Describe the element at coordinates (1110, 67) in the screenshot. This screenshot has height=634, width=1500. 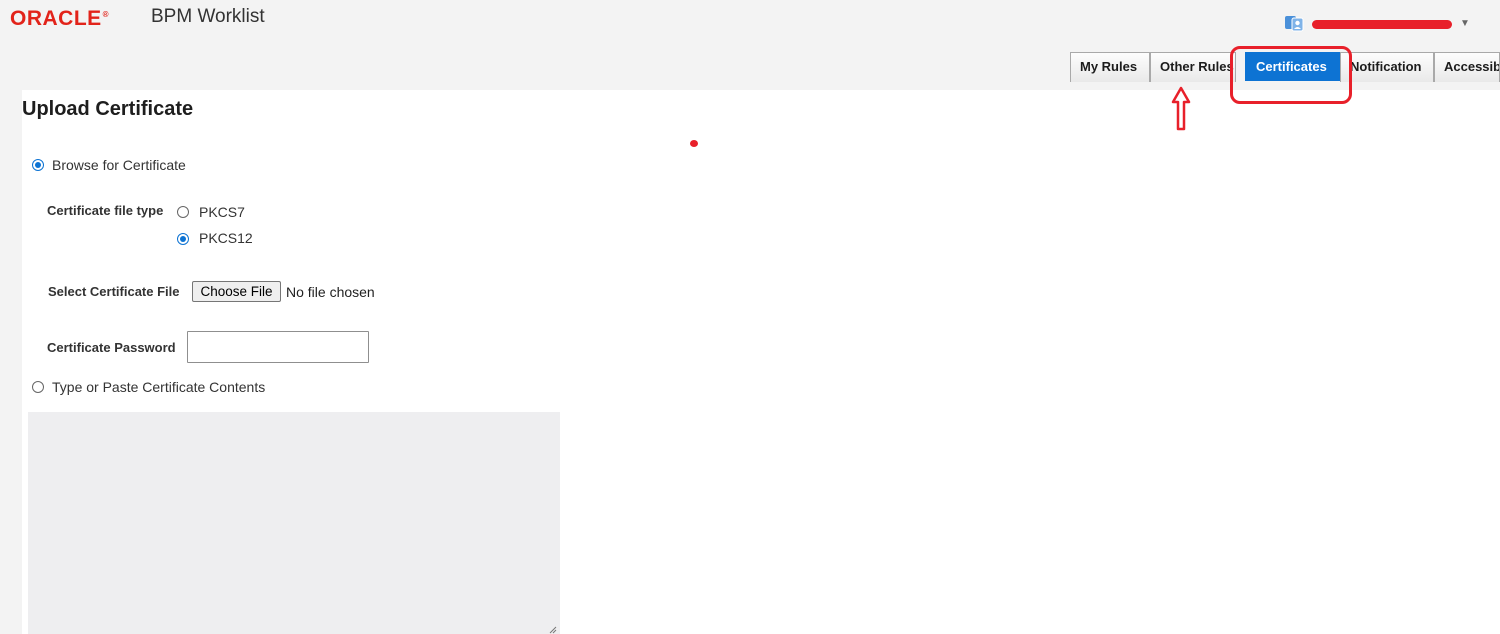
I see `tab-my-rules: My Rules` at that location.